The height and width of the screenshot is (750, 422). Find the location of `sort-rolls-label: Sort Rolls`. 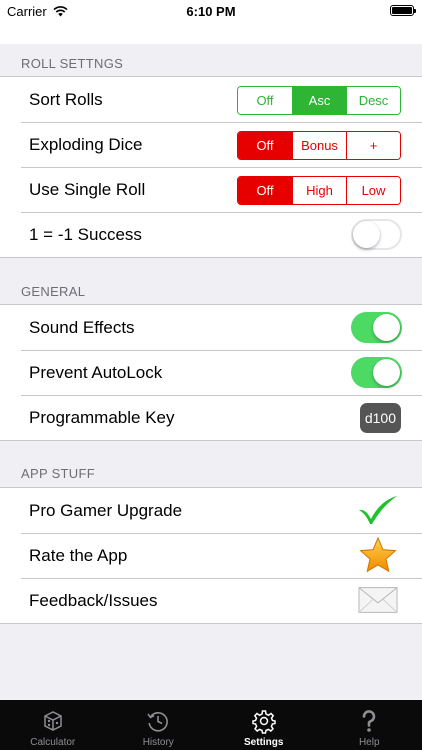

sort-rolls-label: Sort Rolls is located at coordinates (66, 99).